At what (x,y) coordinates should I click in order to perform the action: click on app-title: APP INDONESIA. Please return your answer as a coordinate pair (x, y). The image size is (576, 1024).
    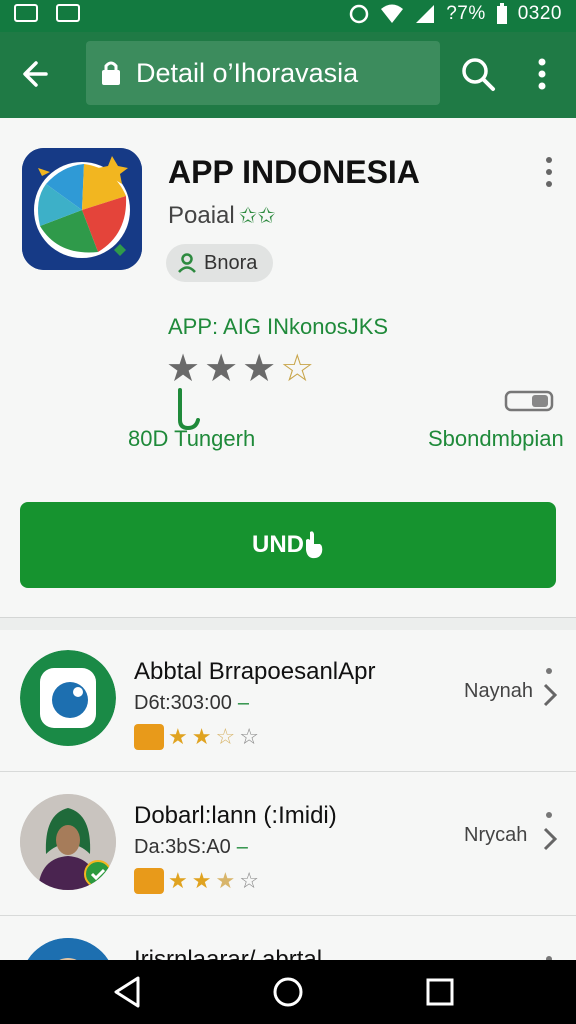
    Looking at the image, I should click on (294, 172).